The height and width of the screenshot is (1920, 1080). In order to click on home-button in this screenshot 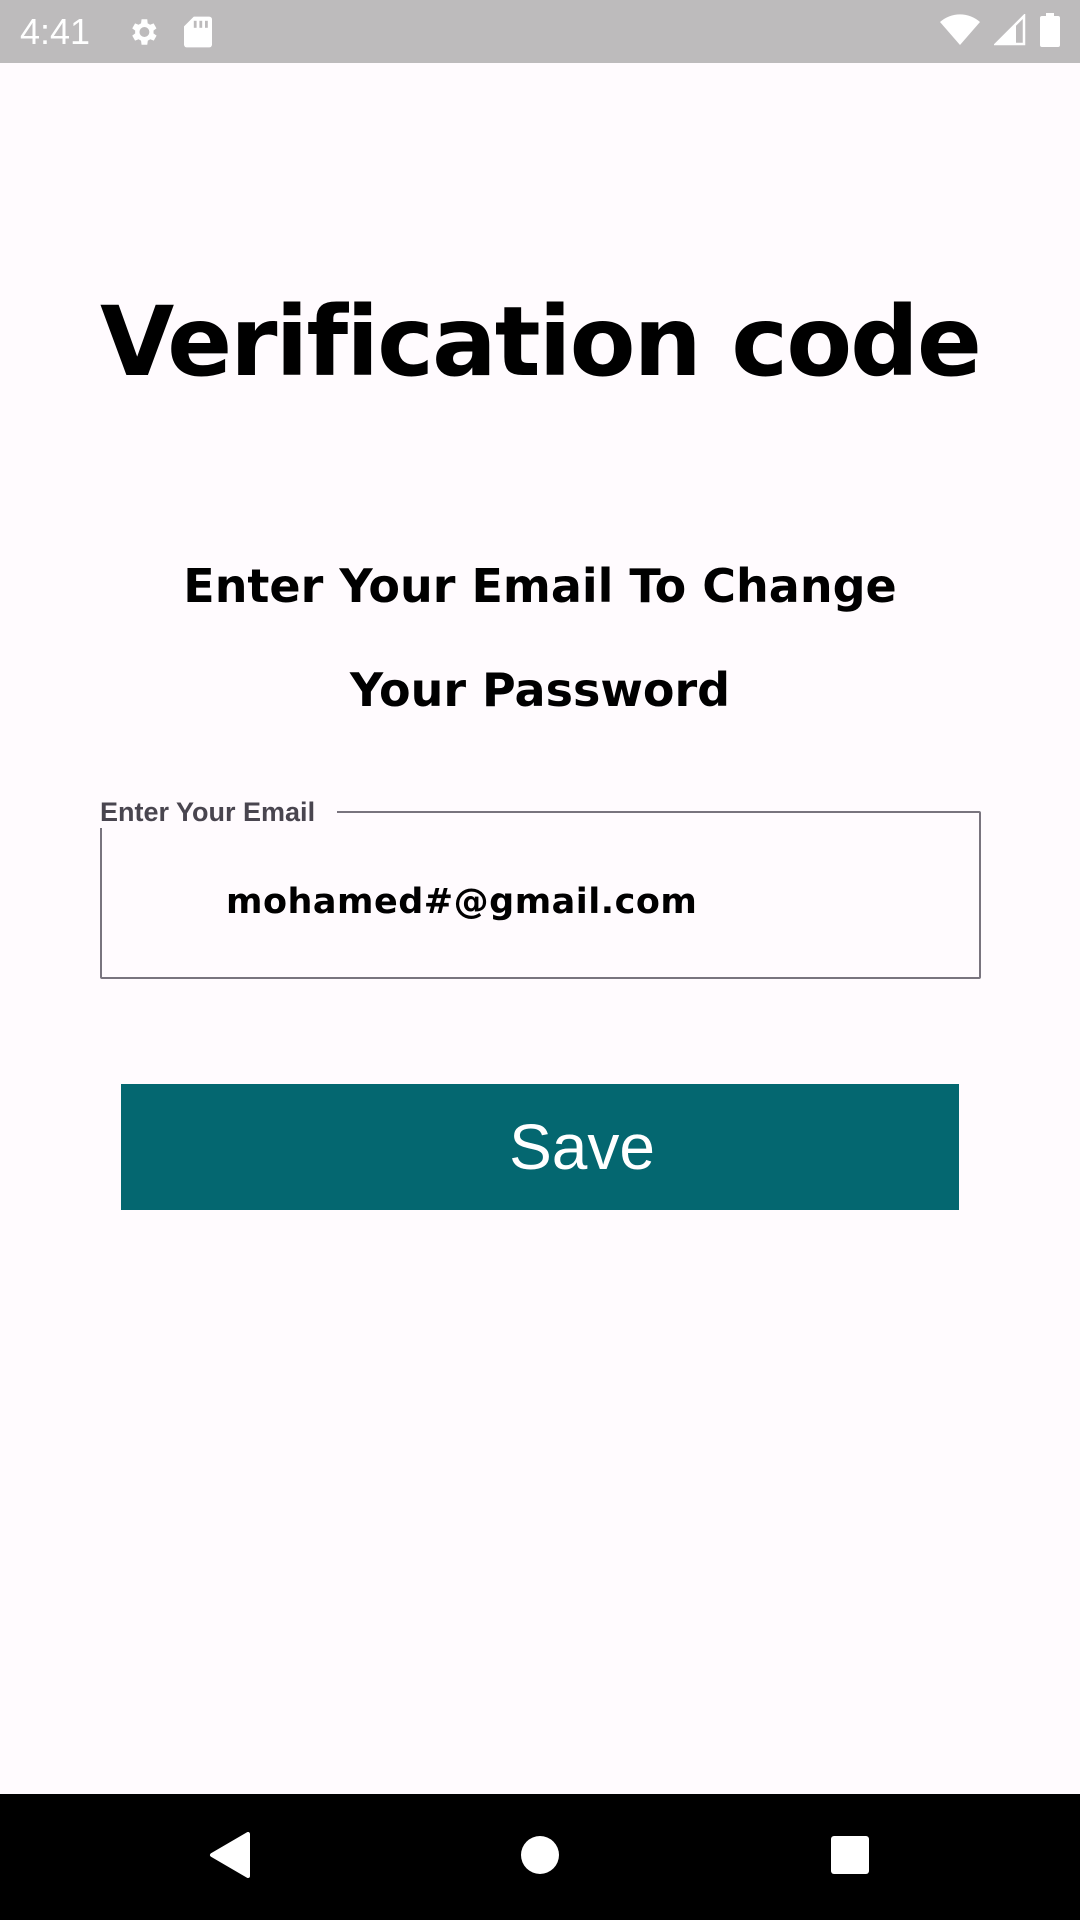, I will do `click(540, 1857)`.